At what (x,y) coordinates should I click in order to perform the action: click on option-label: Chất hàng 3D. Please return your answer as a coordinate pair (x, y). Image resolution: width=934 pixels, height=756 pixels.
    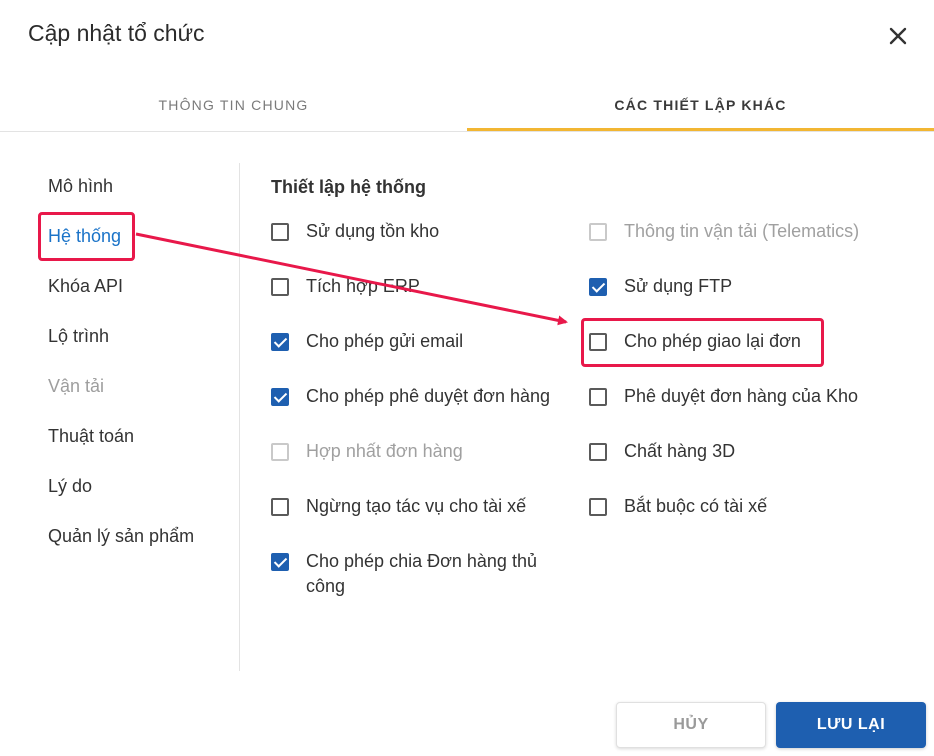
    Looking at the image, I should click on (680, 451).